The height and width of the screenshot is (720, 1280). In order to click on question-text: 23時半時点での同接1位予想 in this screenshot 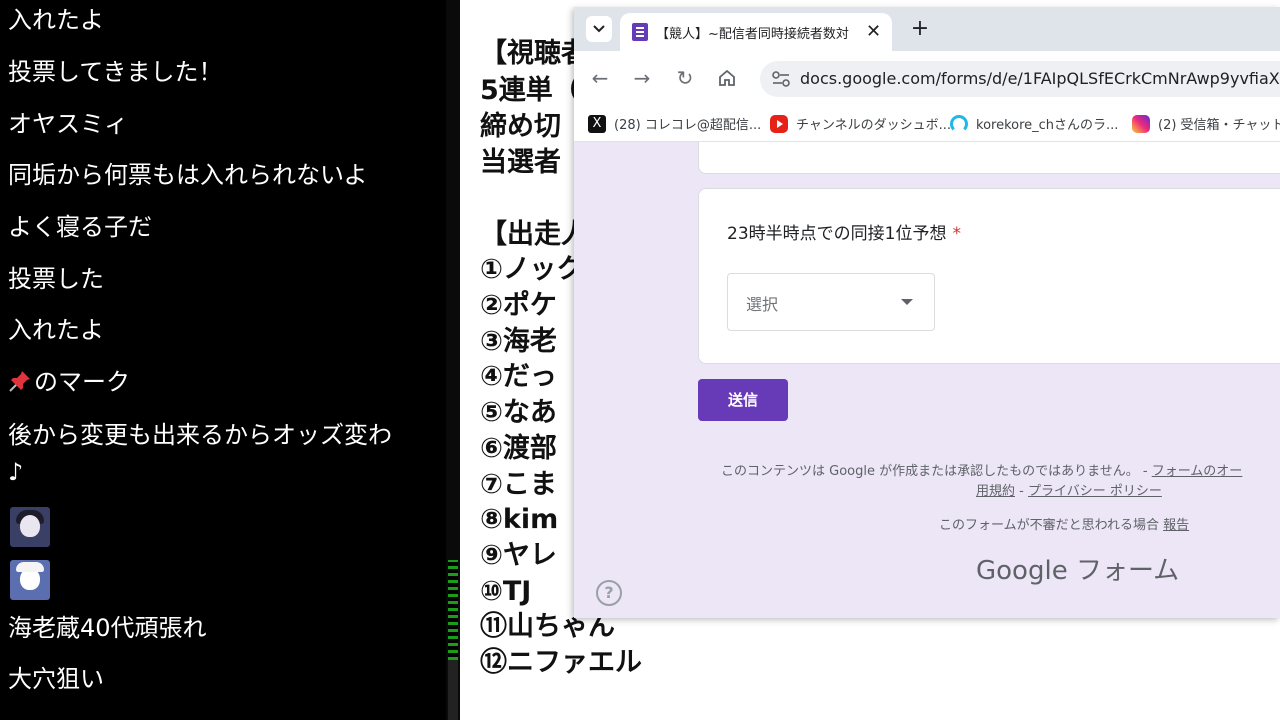, I will do `click(837, 234)`.